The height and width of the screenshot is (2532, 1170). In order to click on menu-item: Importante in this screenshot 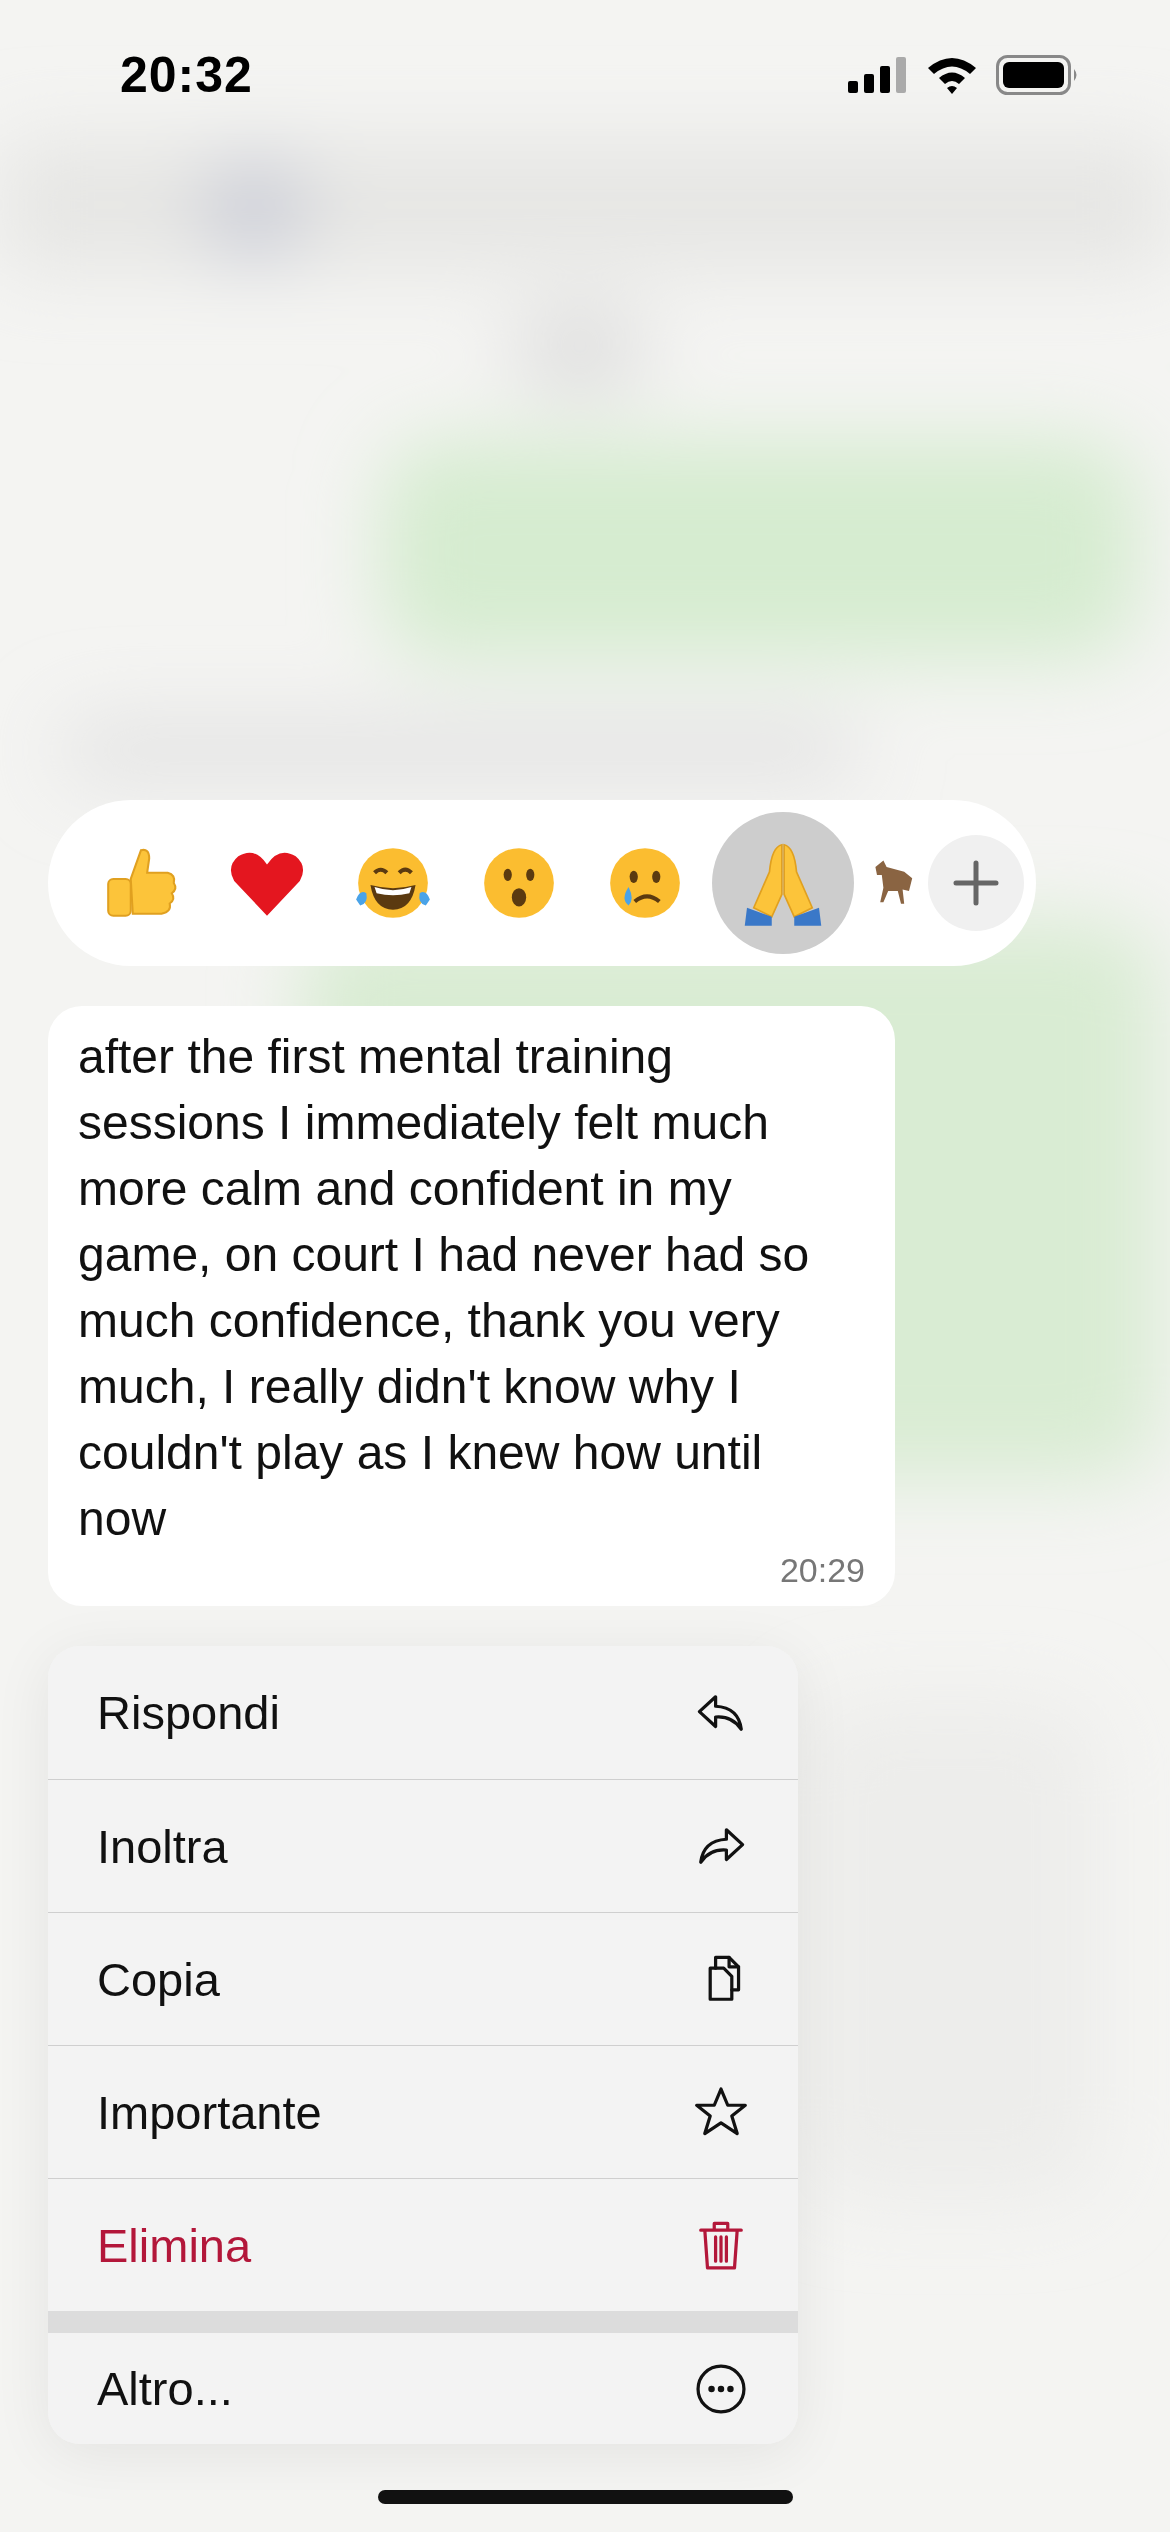, I will do `click(423, 2111)`.